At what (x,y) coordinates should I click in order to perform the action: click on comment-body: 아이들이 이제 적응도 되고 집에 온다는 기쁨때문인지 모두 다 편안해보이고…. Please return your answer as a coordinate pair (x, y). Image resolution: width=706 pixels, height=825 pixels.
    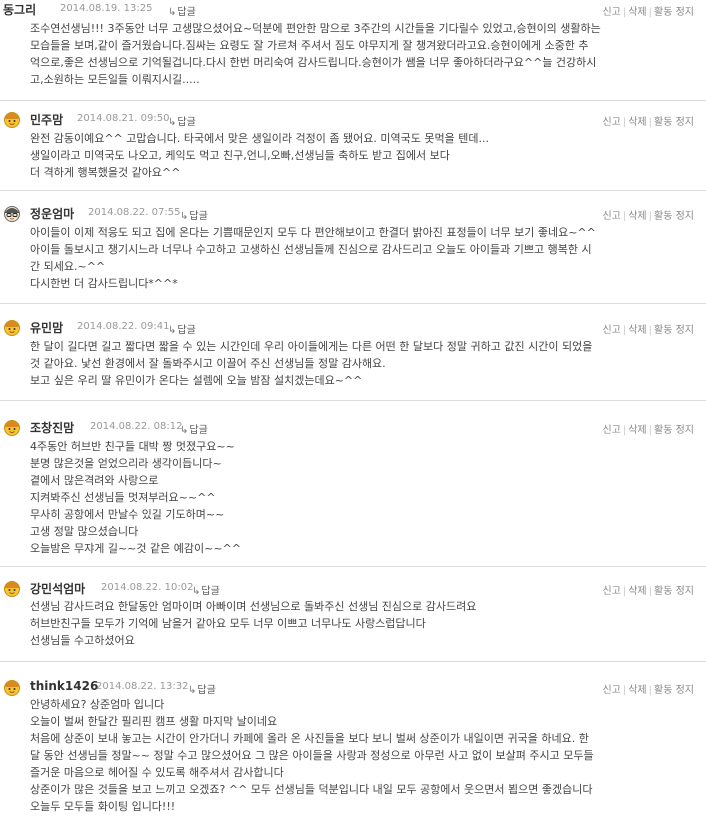
    Looking at the image, I should click on (364, 258).